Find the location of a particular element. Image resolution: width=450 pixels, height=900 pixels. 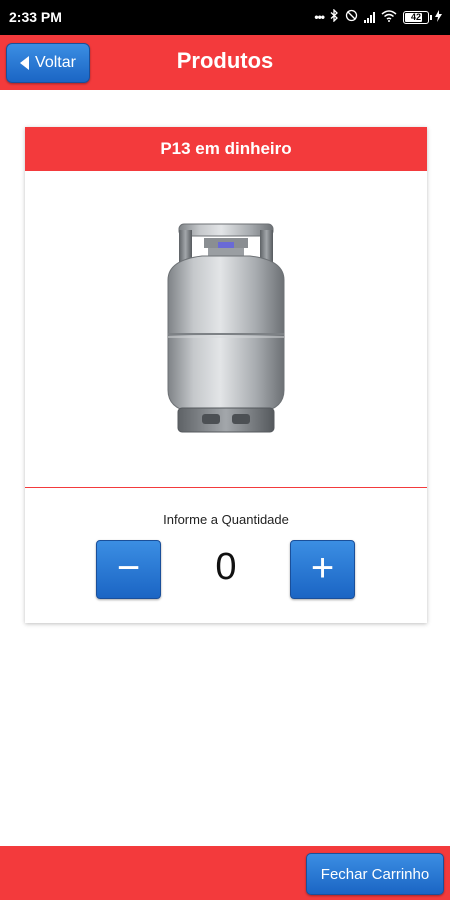

signal-icon is located at coordinates (369, 17).